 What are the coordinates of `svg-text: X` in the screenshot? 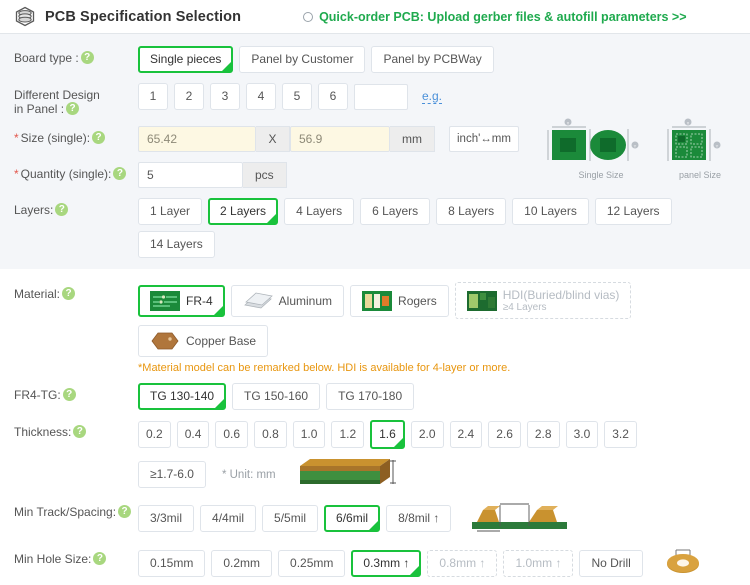 It's located at (568, 123).